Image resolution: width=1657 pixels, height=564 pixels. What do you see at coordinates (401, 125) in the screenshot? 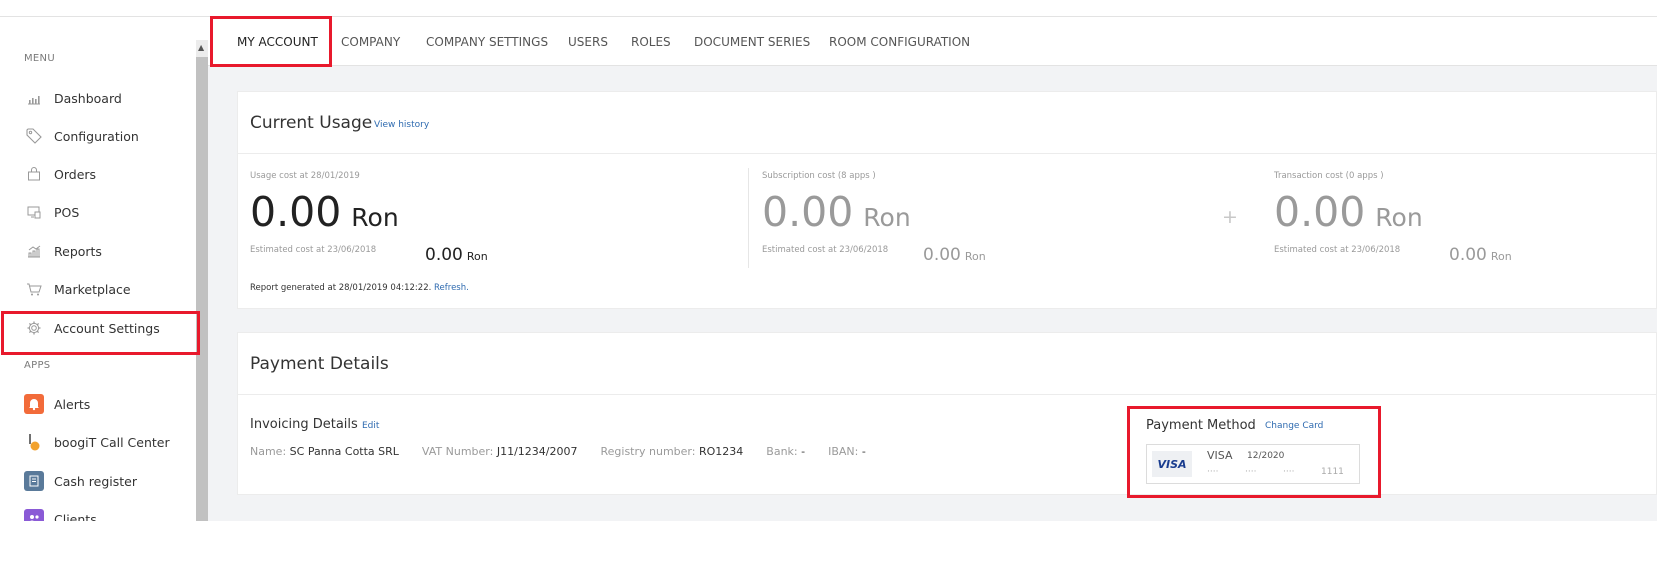
I see `view-history-link: View history` at bounding box center [401, 125].